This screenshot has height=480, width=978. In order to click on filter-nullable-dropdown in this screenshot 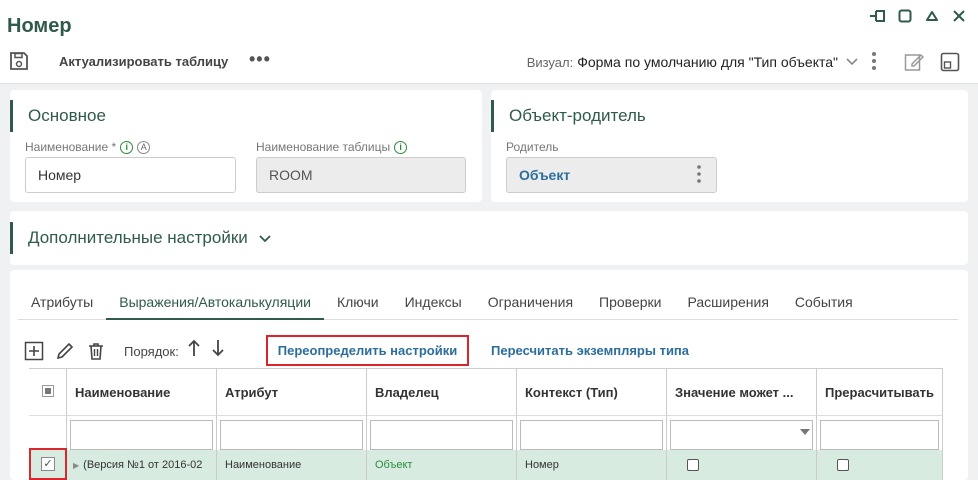, I will do `click(742, 434)`.